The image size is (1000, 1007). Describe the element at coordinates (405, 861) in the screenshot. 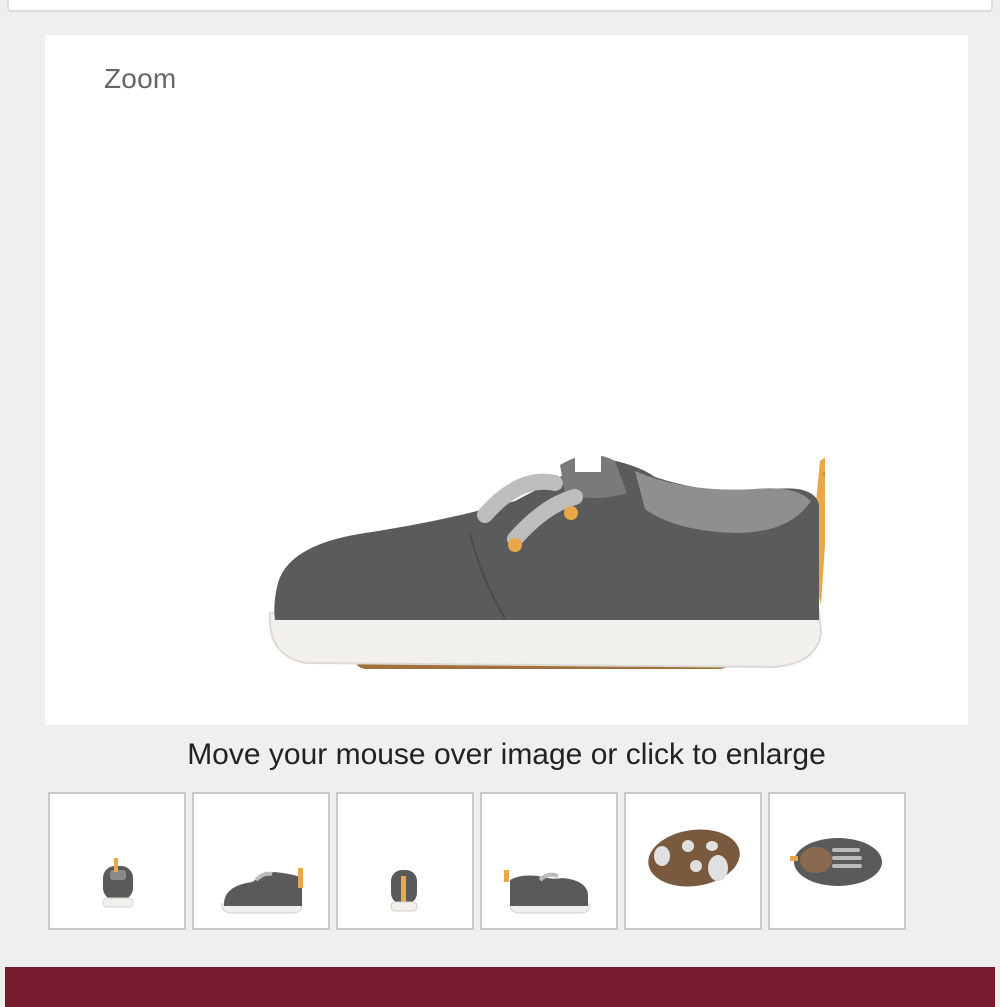

I see `thumbnail-back` at that location.